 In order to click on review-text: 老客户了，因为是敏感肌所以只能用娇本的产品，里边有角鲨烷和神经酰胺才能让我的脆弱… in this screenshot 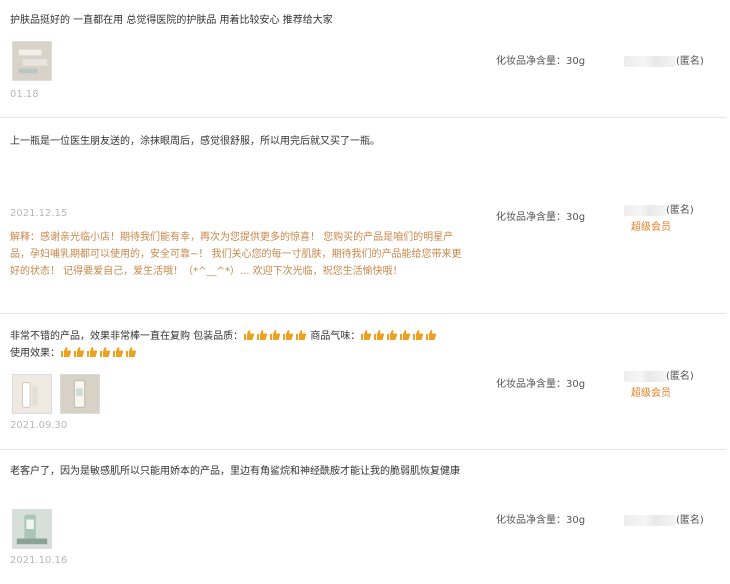, I will do `click(235, 471)`.